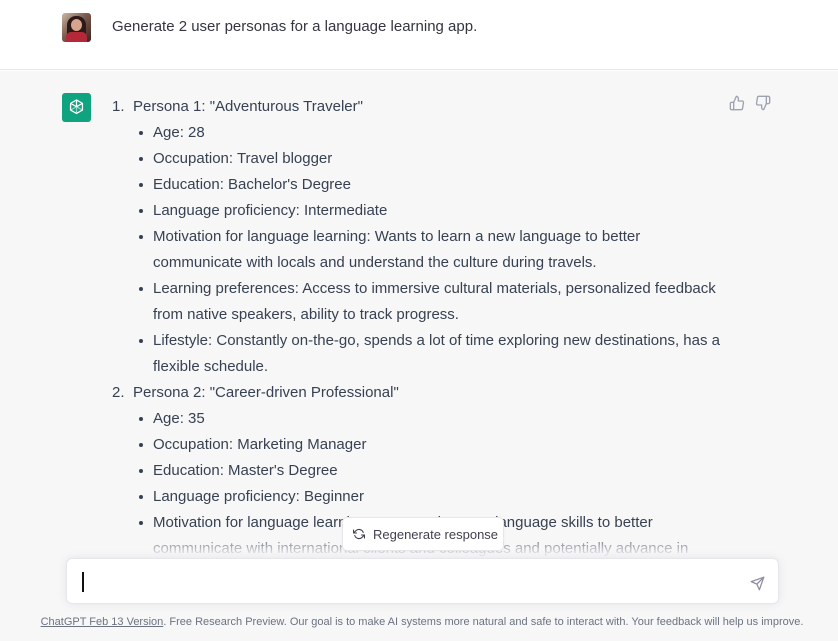 The height and width of the screenshot is (641, 838). I want to click on list-item: Language proficiency: Intermediate, so click(435, 211).